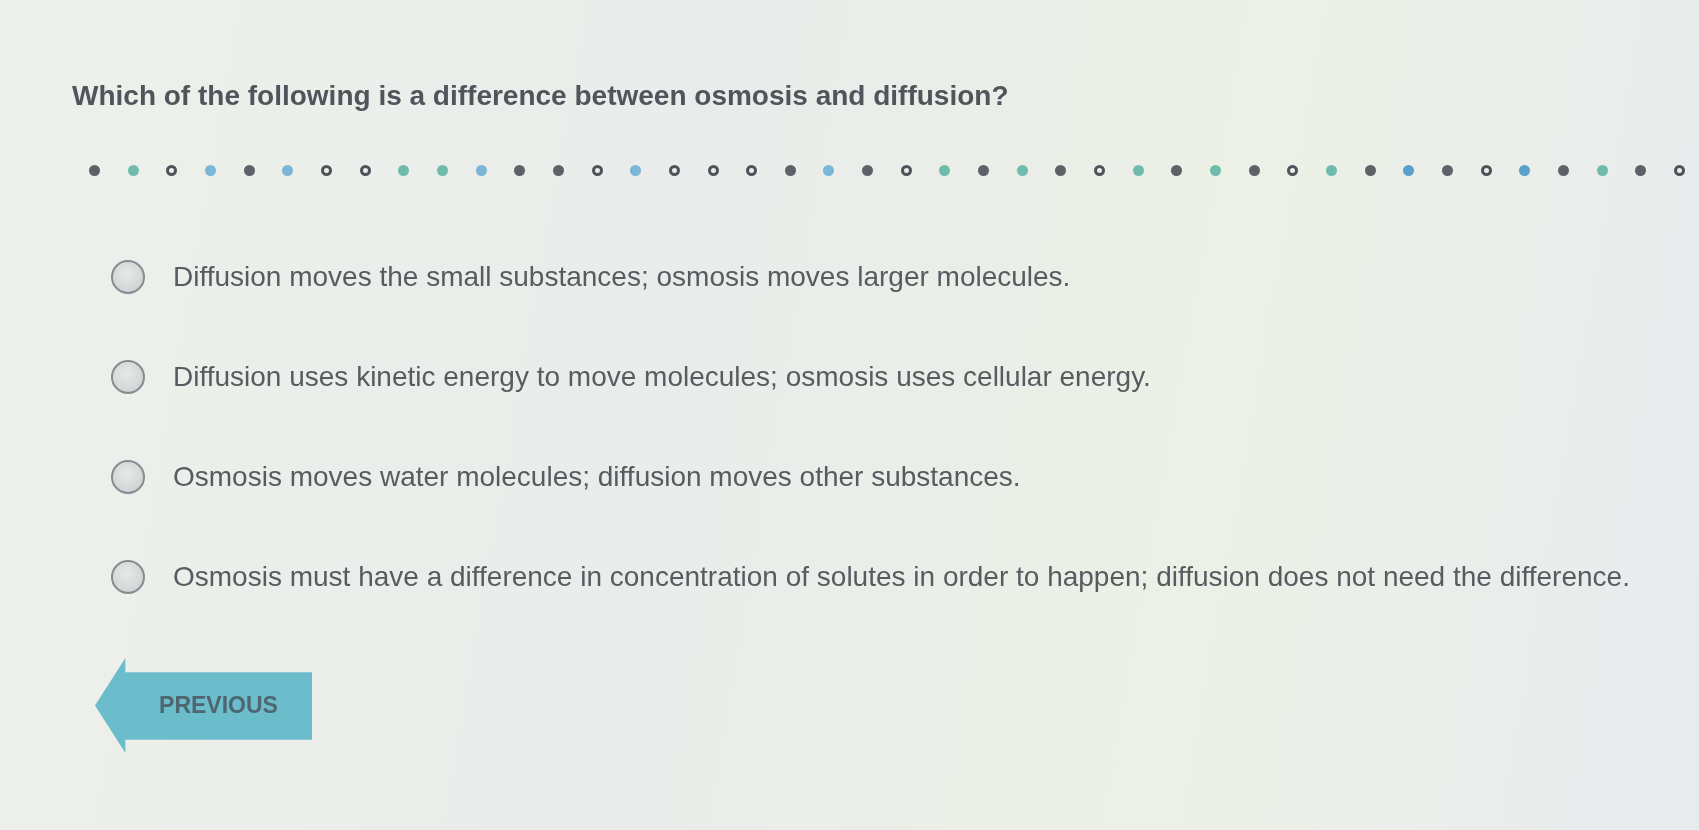 The image size is (1699, 830). What do you see at coordinates (540, 96) in the screenshot?
I see `question-text: Which of the following is a difference between osmosis and diffusion?` at bounding box center [540, 96].